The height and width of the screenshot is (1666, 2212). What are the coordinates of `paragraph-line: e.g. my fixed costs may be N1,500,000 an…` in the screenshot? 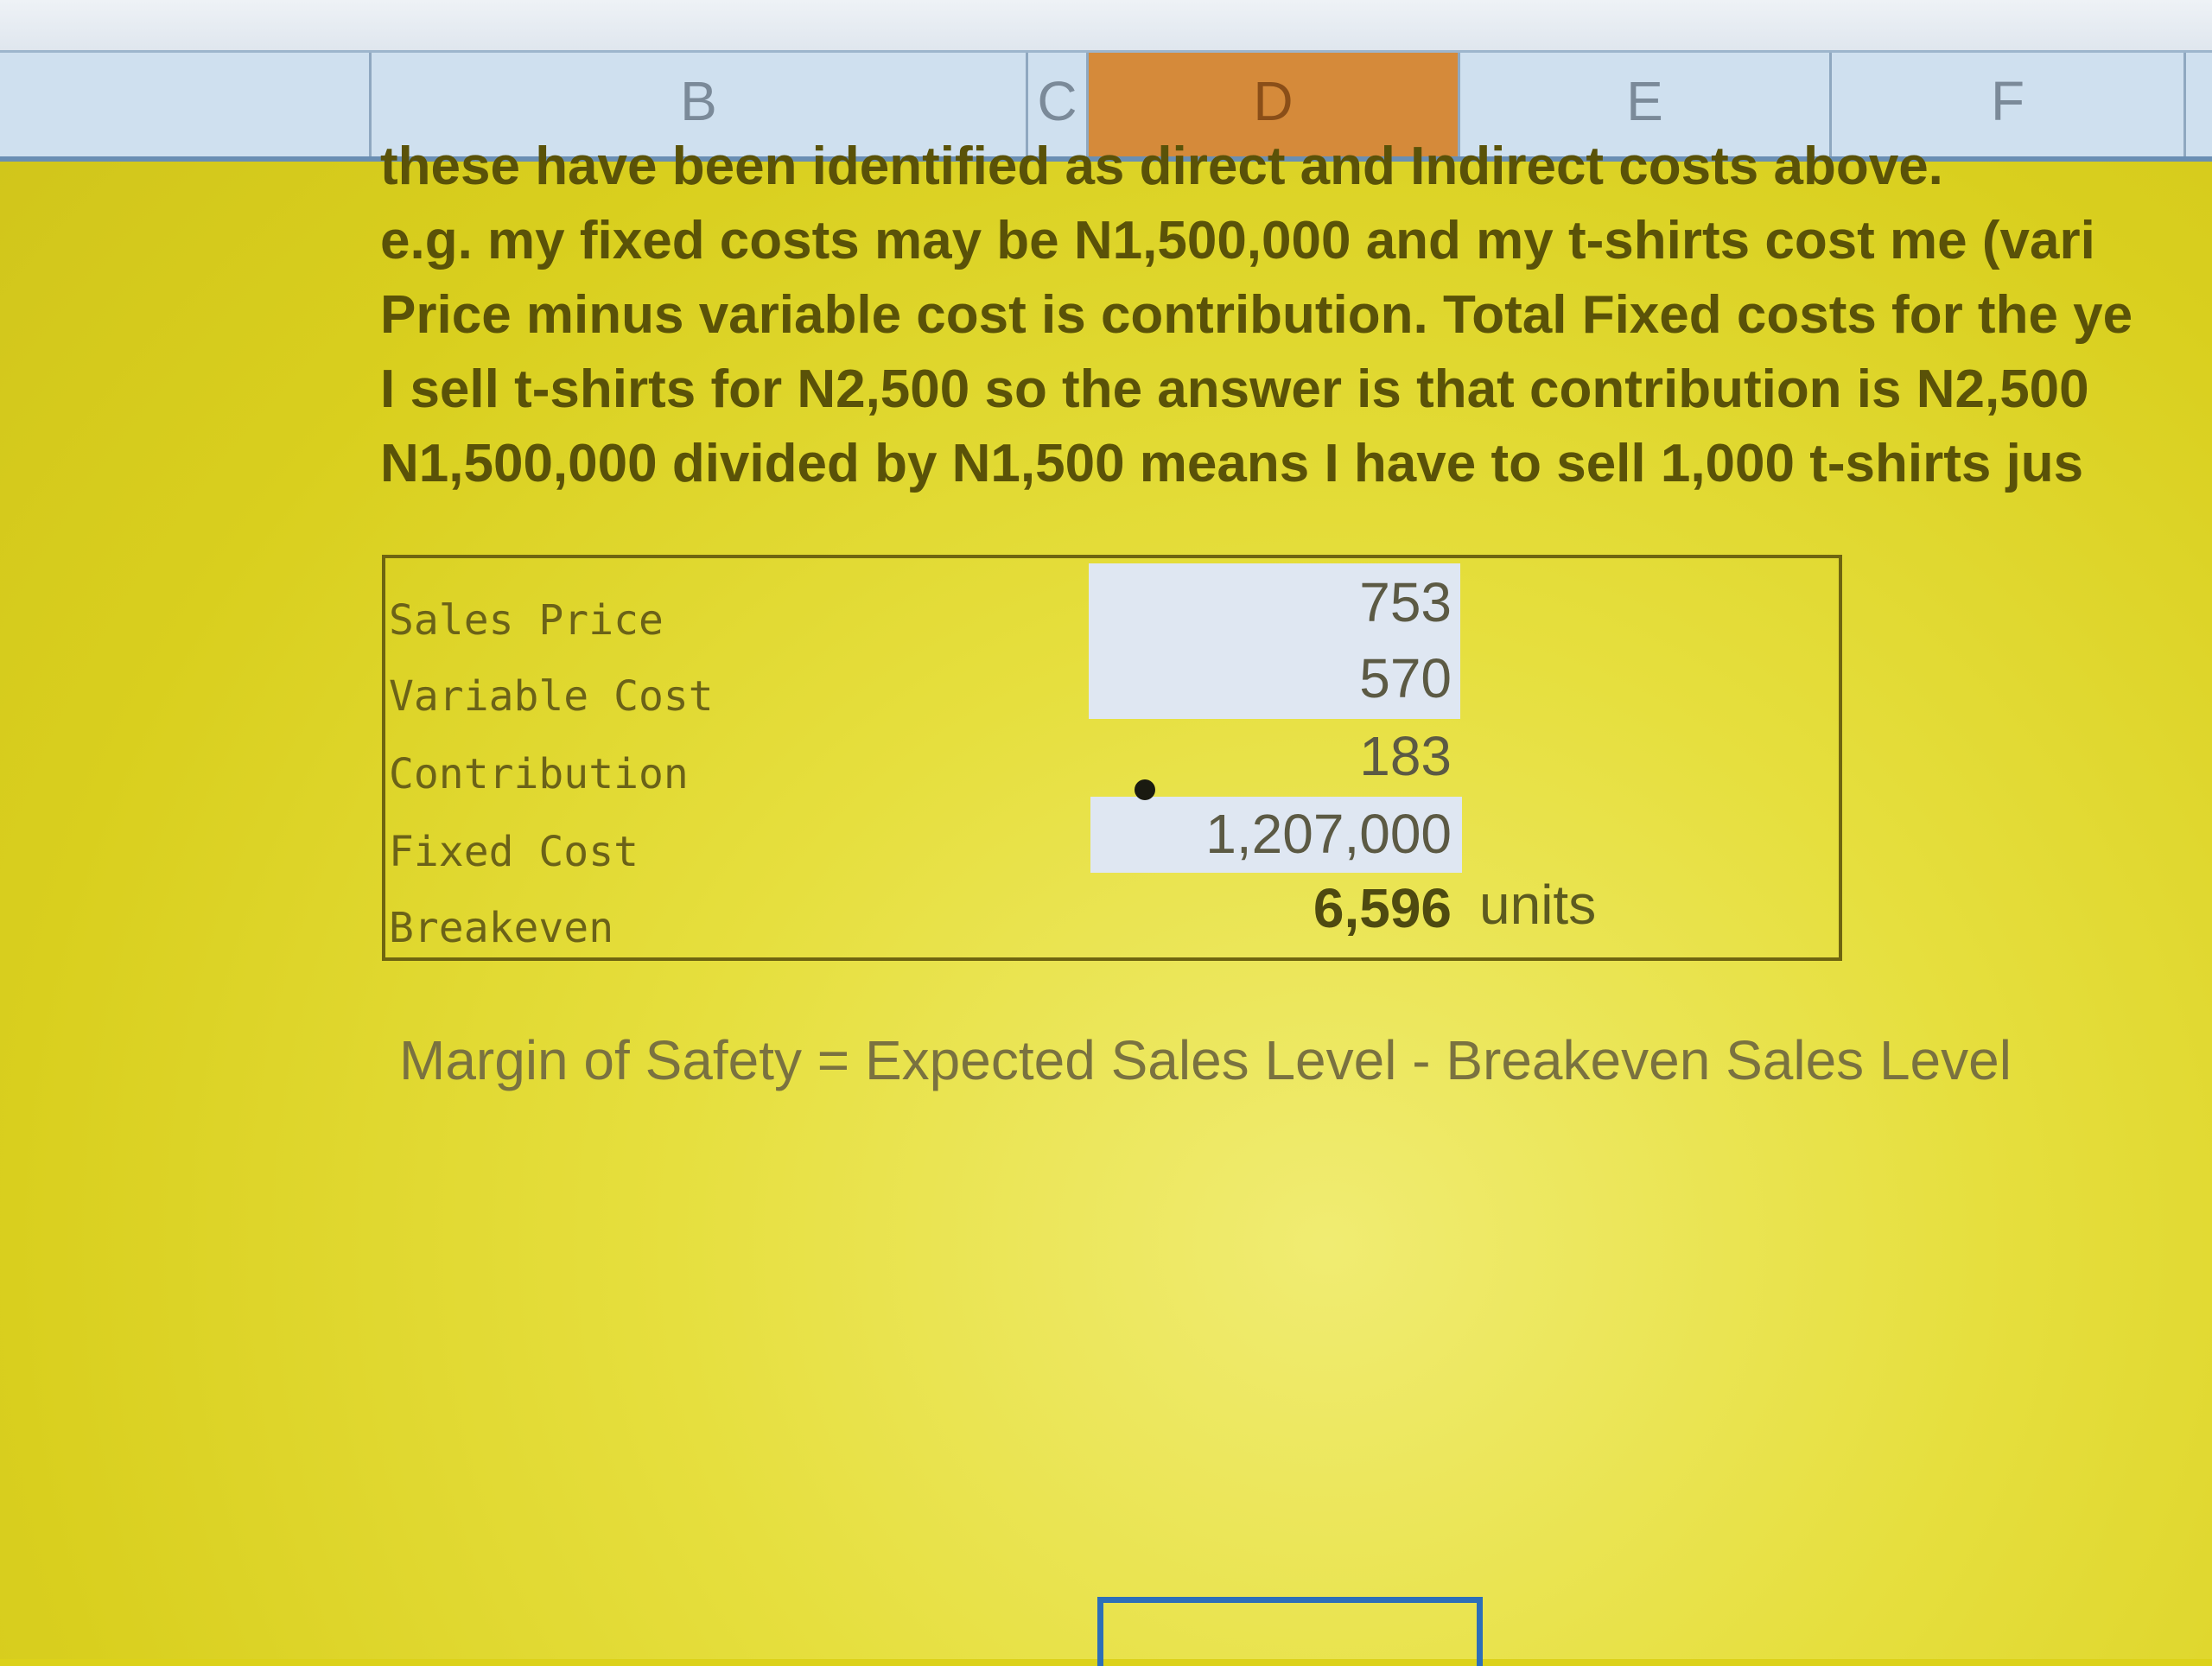 It's located at (1296, 241).